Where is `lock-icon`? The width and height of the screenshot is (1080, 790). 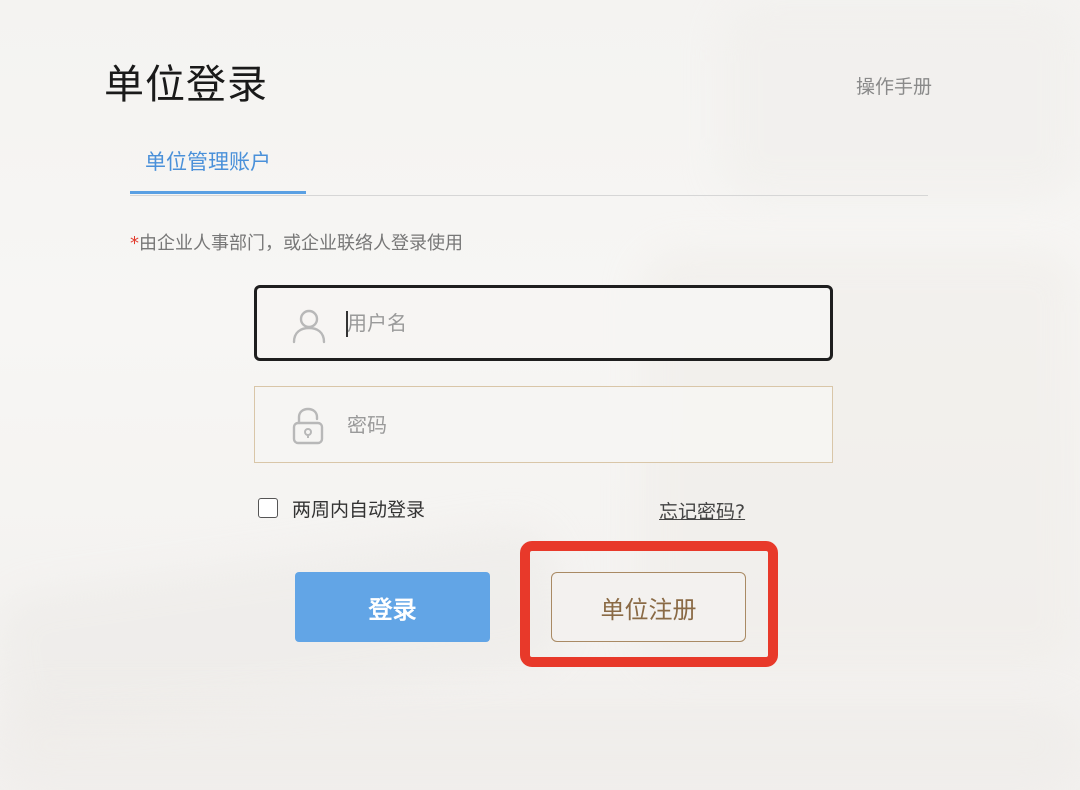
lock-icon is located at coordinates (310, 426).